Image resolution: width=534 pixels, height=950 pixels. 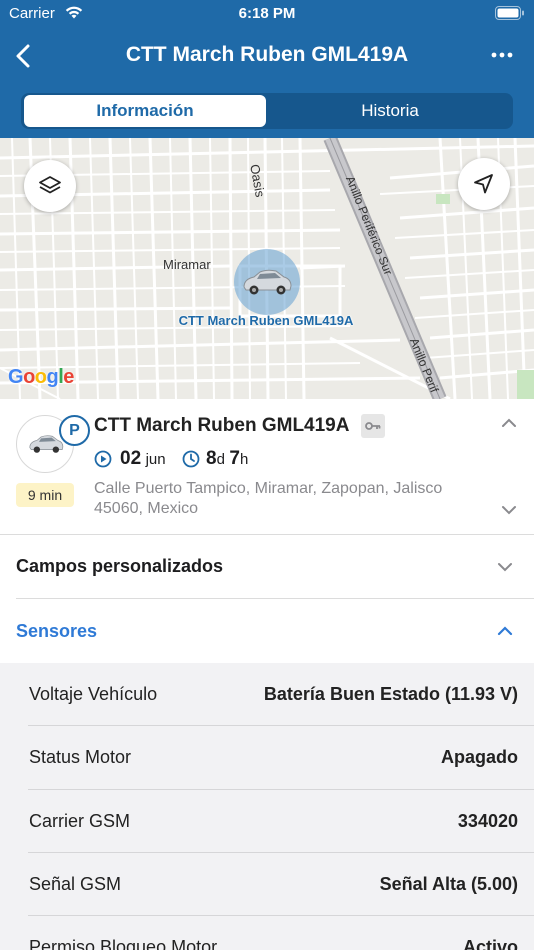 I want to click on map-locate-button, so click(x=484, y=184).